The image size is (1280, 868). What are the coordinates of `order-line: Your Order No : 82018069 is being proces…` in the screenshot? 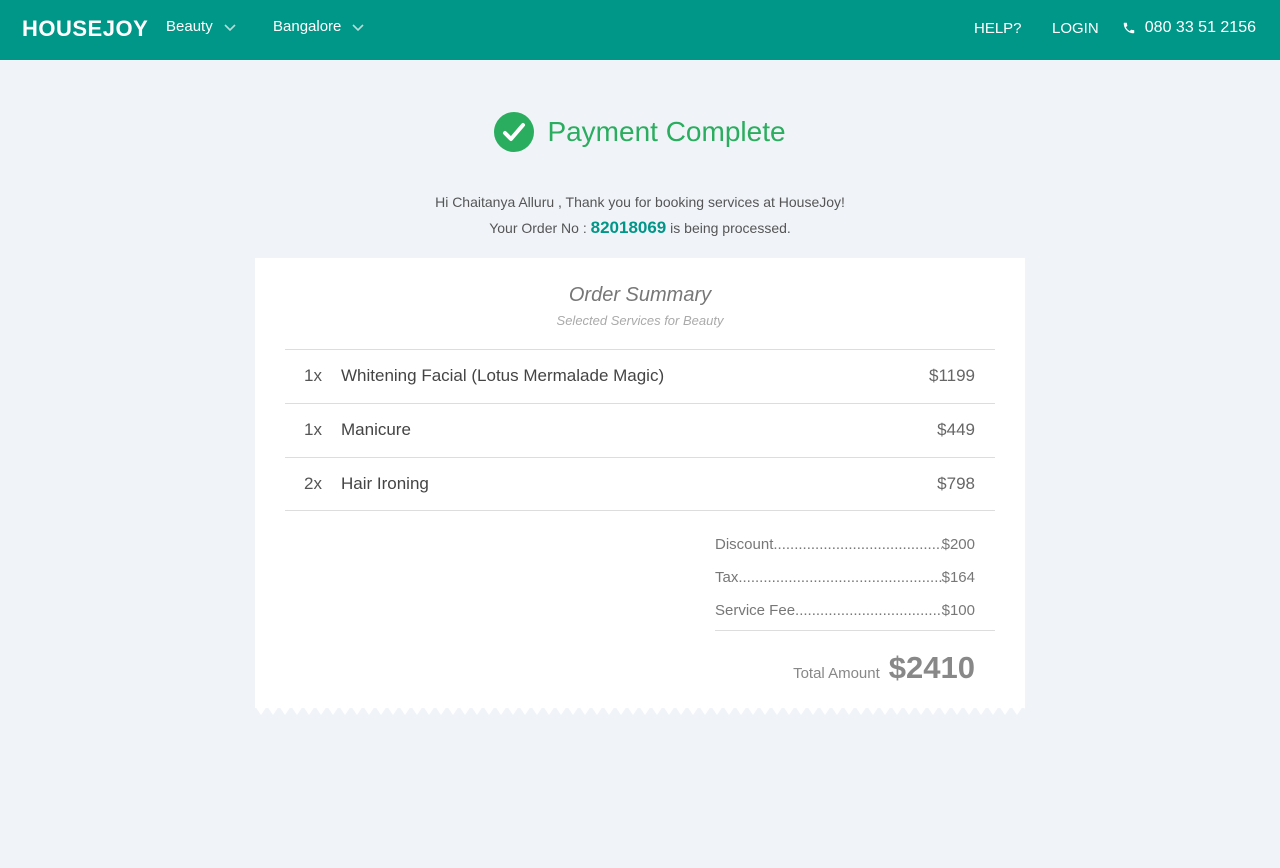 It's located at (640, 228).